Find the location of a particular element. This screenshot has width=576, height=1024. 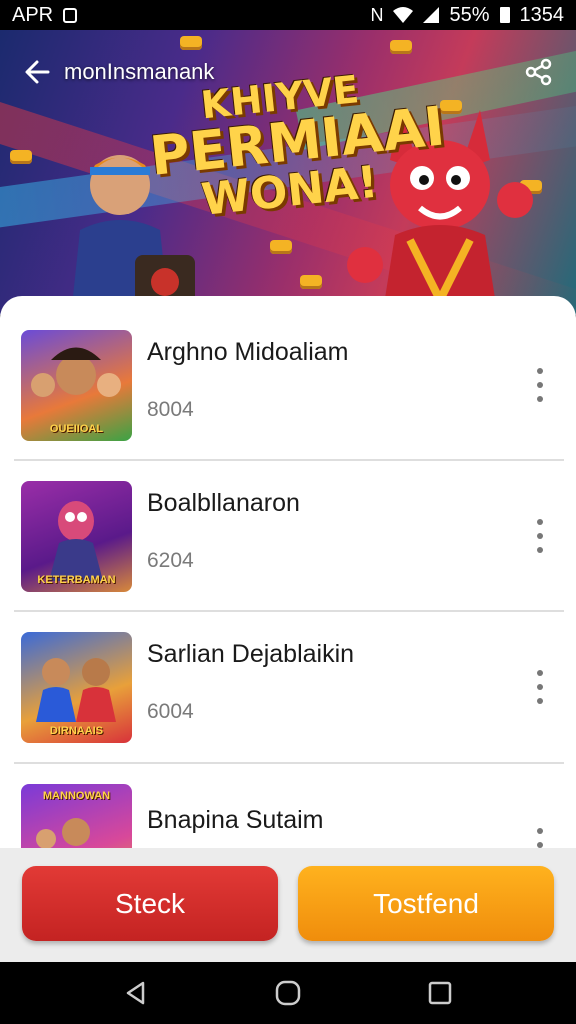

item-subtitle: 6204 is located at coordinates (170, 560).